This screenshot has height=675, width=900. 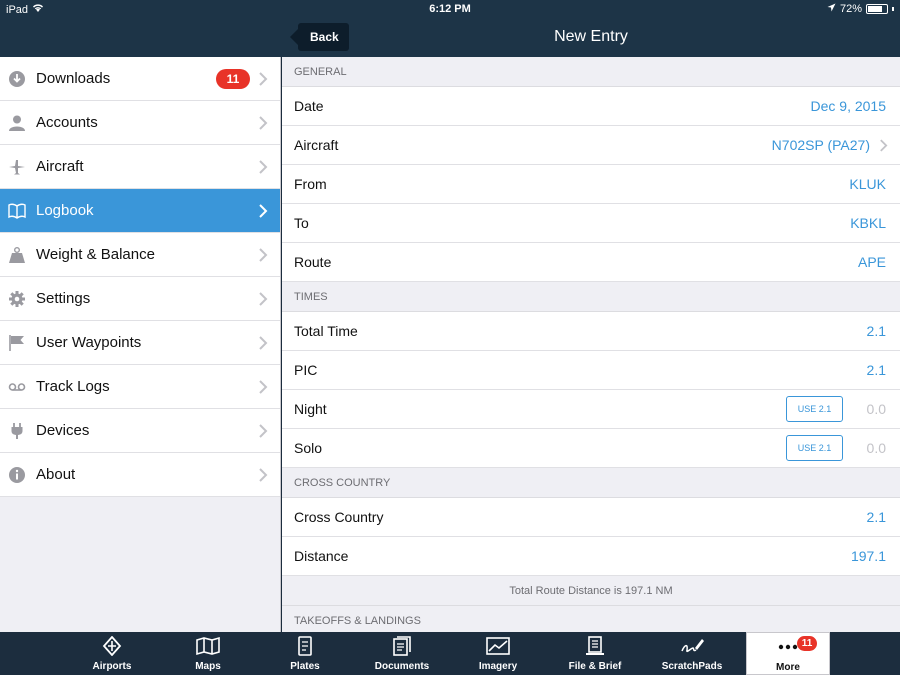 I want to click on aircraft-value: N702SP (PA27), so click(x=821, y=145).